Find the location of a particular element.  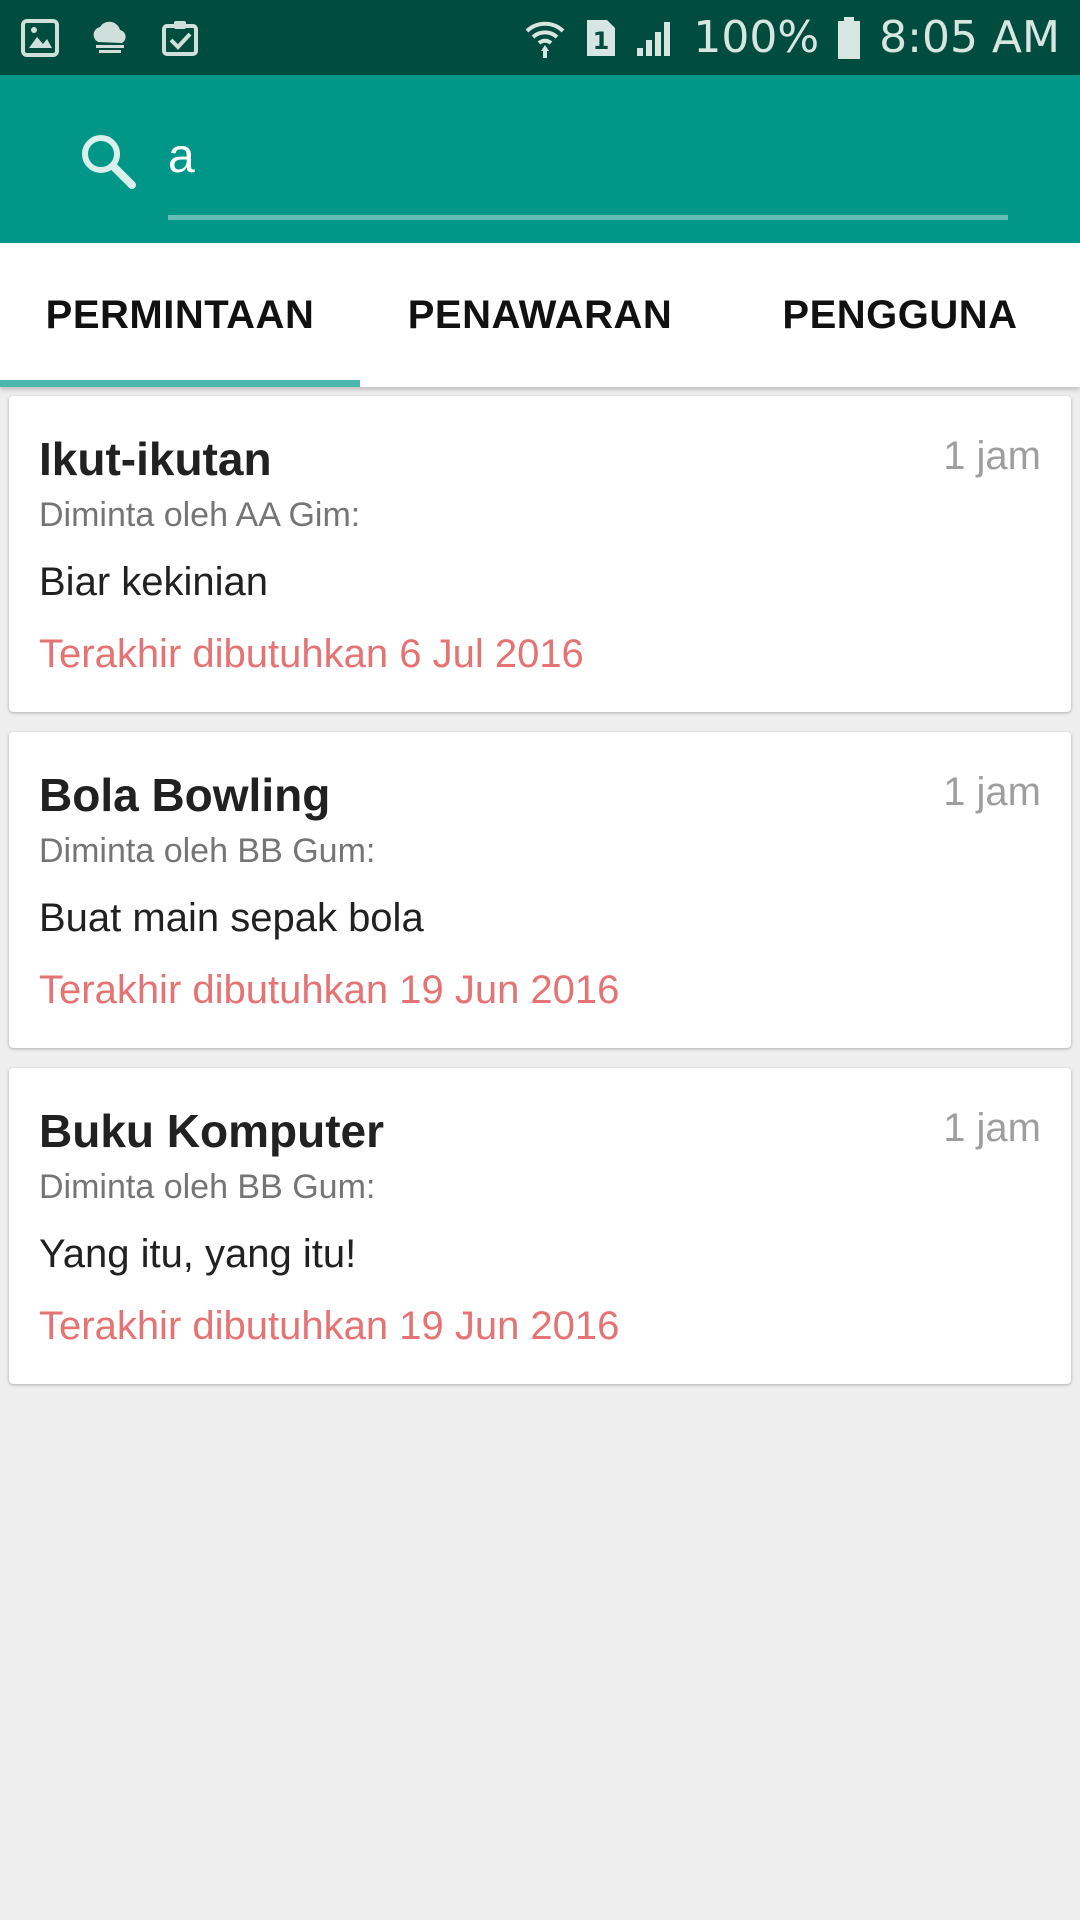

status-system-area: 1 100% 8:05 AM is located at coordinates (791, 37).